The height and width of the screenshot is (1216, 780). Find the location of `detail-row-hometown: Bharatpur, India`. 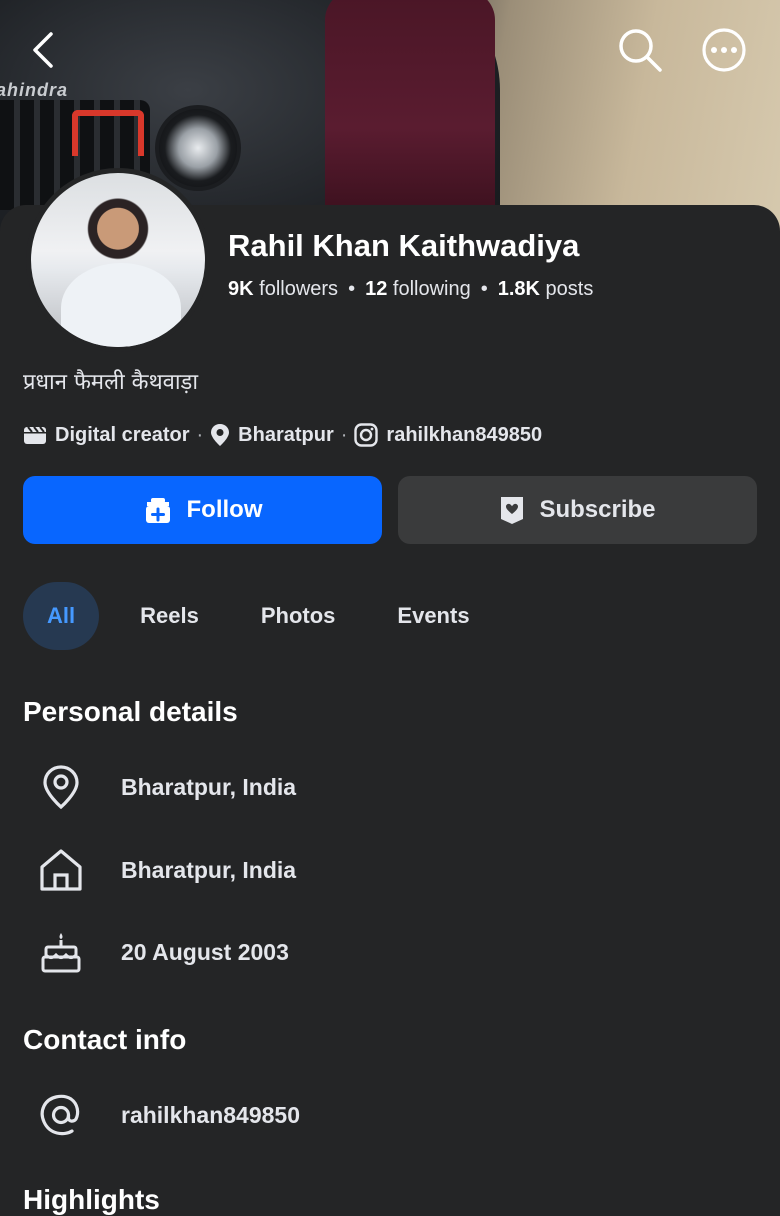

detail-row-hometown: Bharatpur, India is located at coordinates (166, 870).